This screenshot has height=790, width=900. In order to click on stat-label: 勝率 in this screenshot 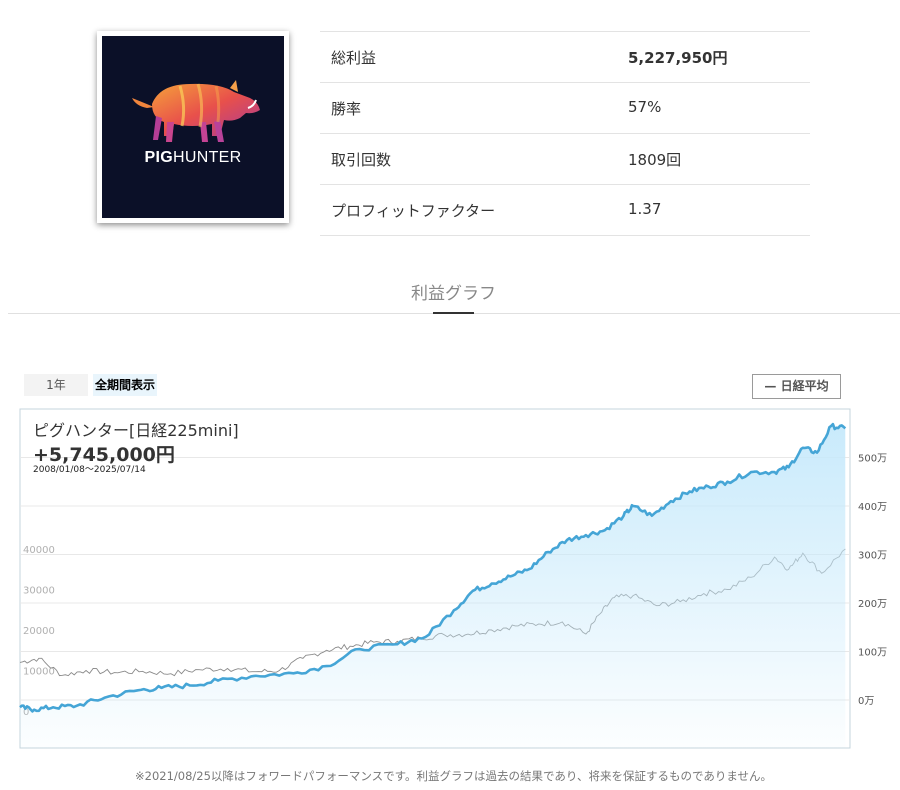, I will do `click(346, 109)`.